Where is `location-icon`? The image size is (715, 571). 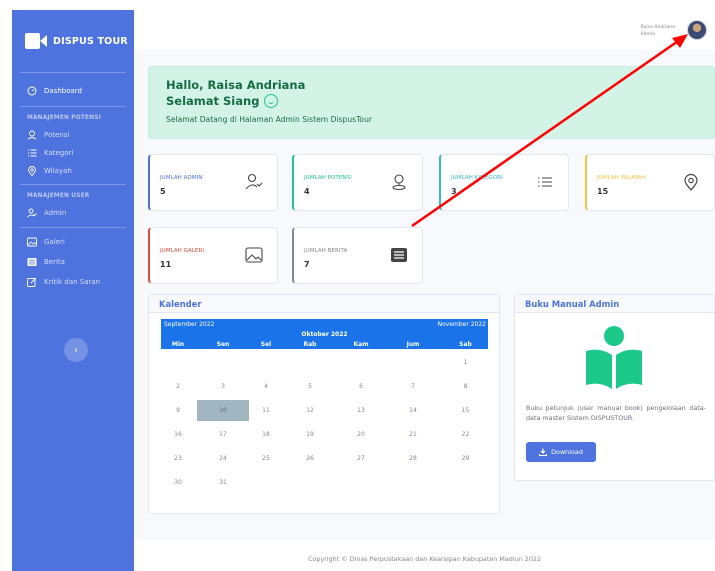 location-icon is located at coordinates (691, 182).